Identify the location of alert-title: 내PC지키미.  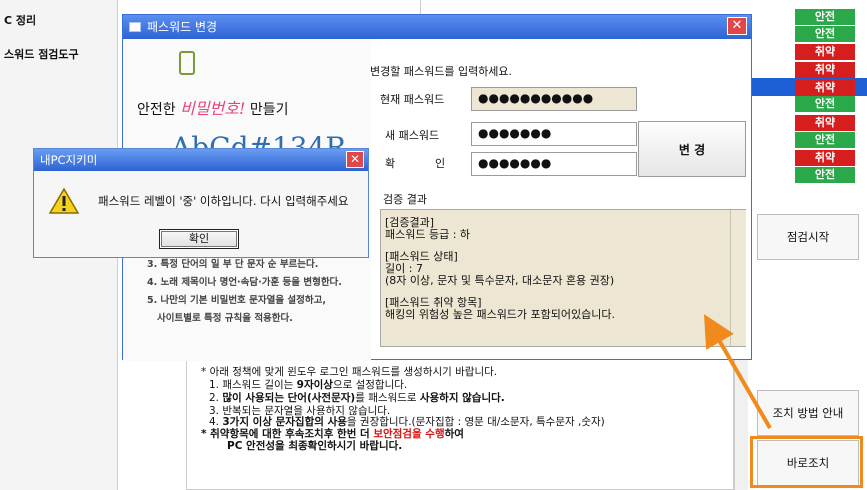
(69, 160).